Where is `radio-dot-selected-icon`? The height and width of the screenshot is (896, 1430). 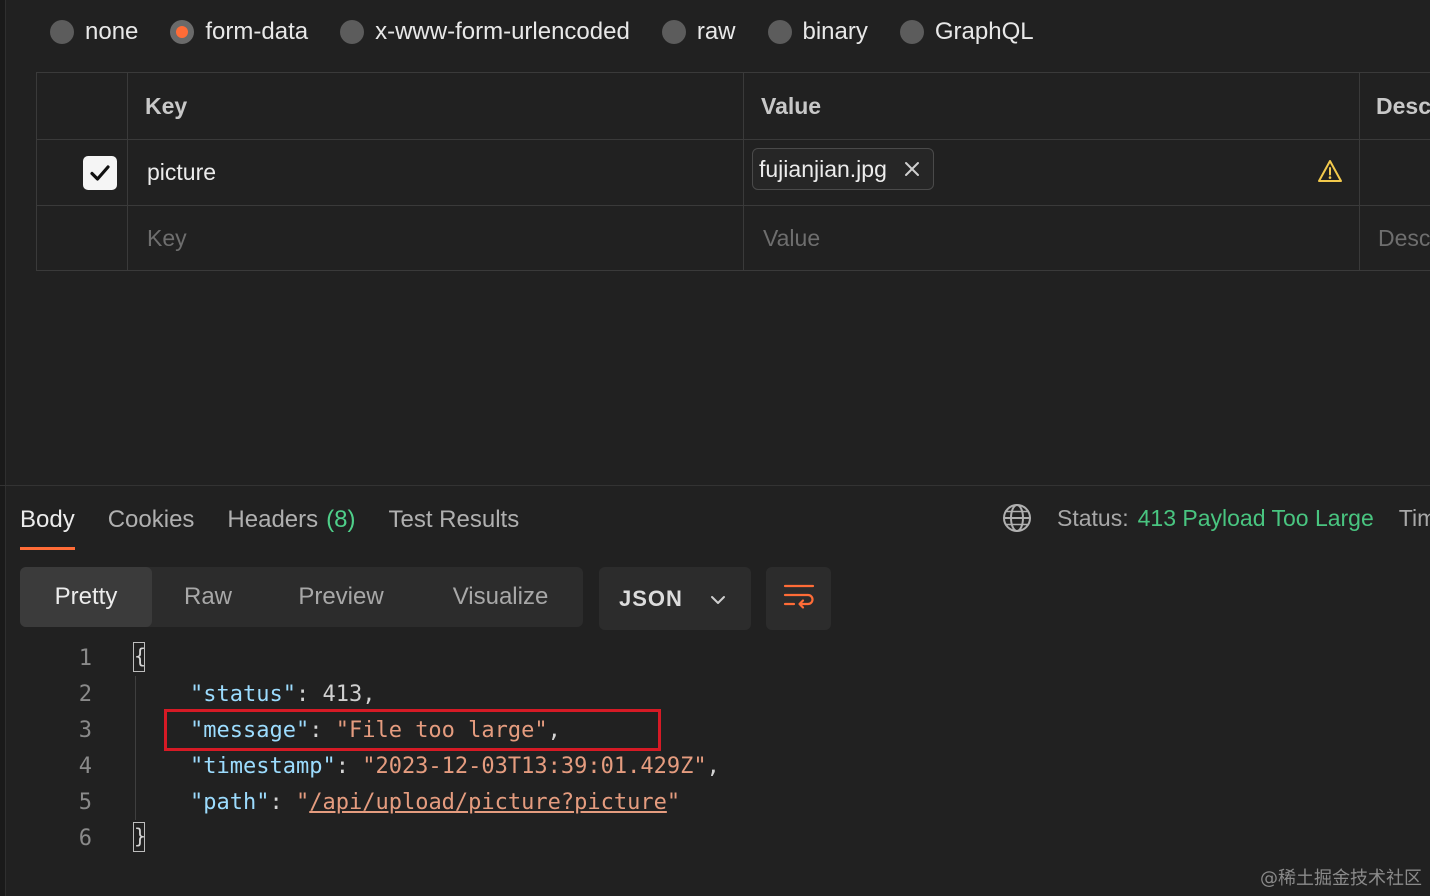
radio-dot-selected-icon is located at coordinates (182, 32).